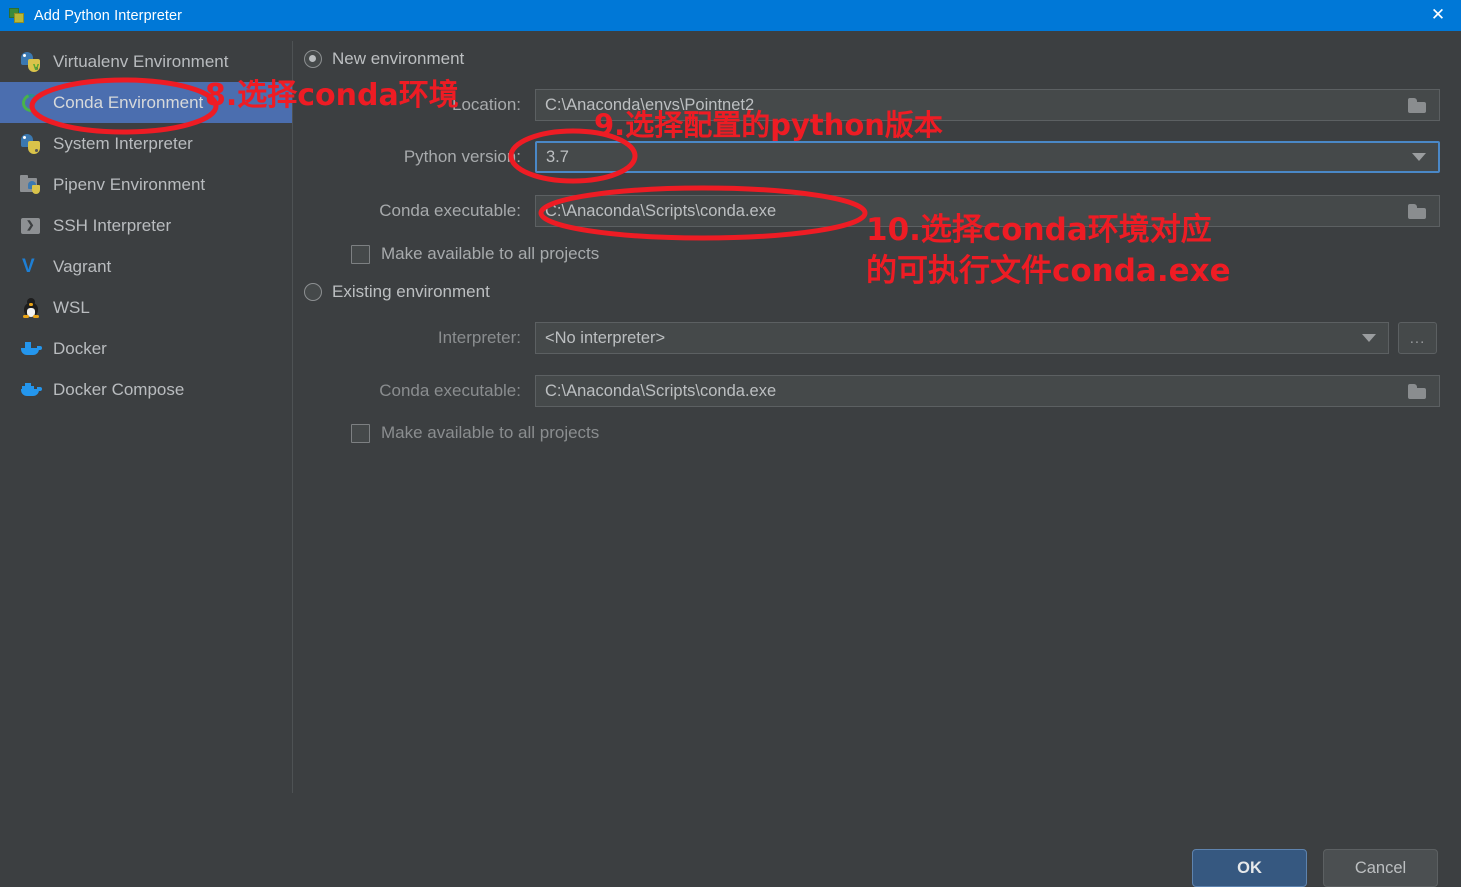 This screenshot has height=887, width=1461. I want to click on conda-executable-existing-value: C:\Anaconda\Scripts\conda.exe, so click(661, 390).